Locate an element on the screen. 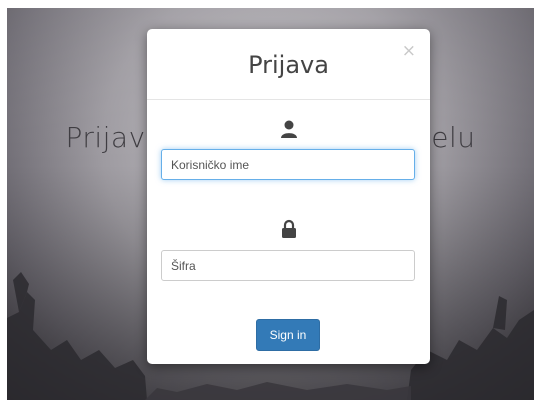  sign-in-button: Sign in is located at coordinates (288, 335).